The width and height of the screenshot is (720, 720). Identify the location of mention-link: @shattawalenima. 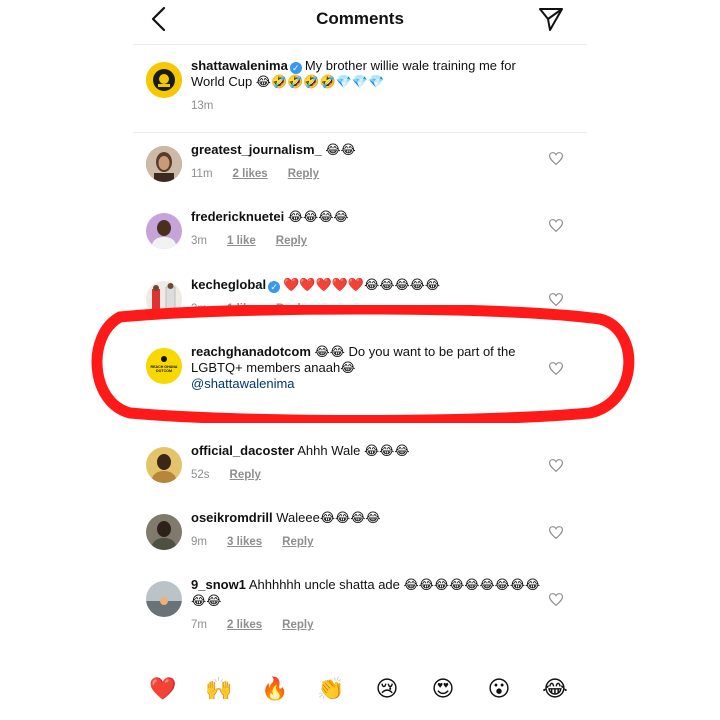
(243, 383).